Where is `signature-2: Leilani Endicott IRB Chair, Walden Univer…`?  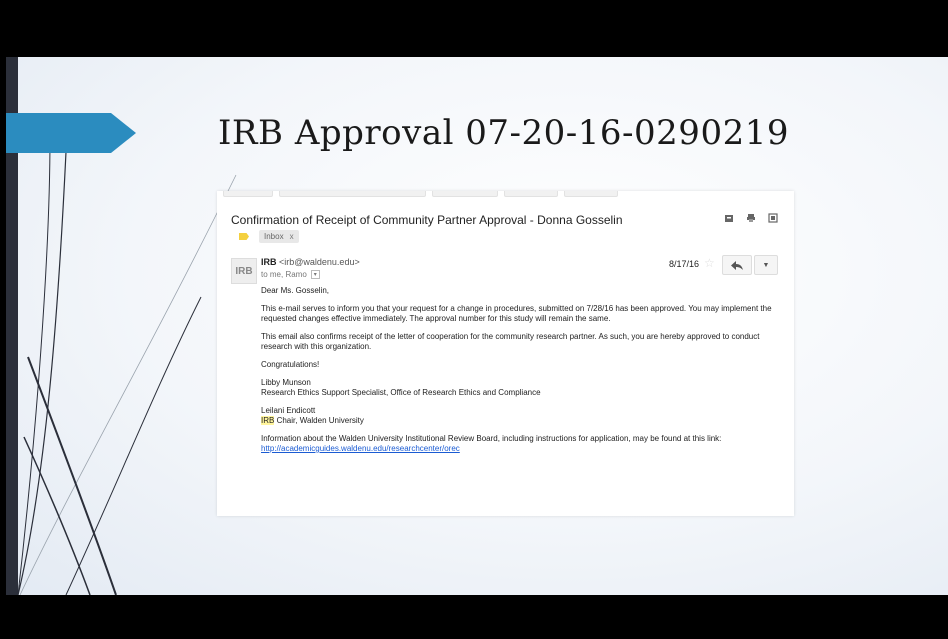
signature-2: Leilani Endicott IRB Chair, Walden Univer… is located at coordinates (521, 416).